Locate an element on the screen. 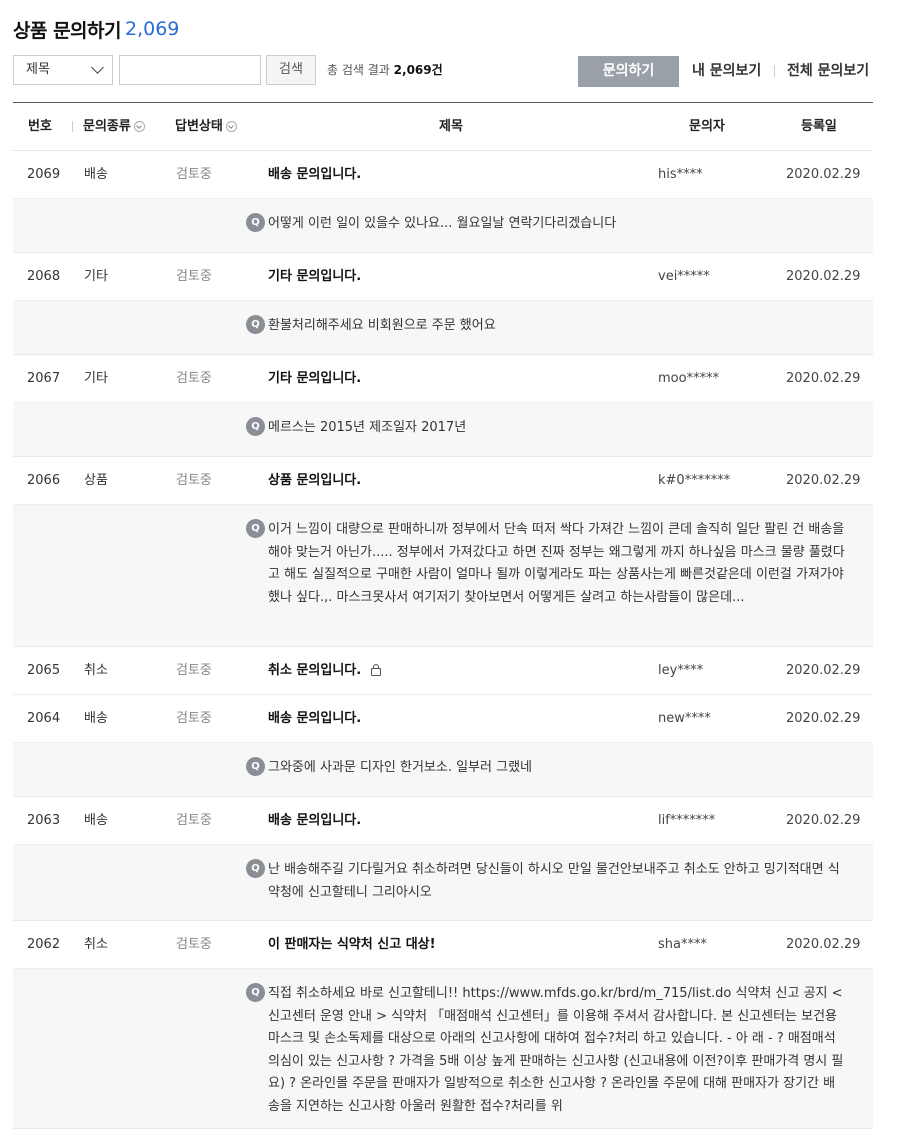  lock-icon is located at coordinates (376, 669).